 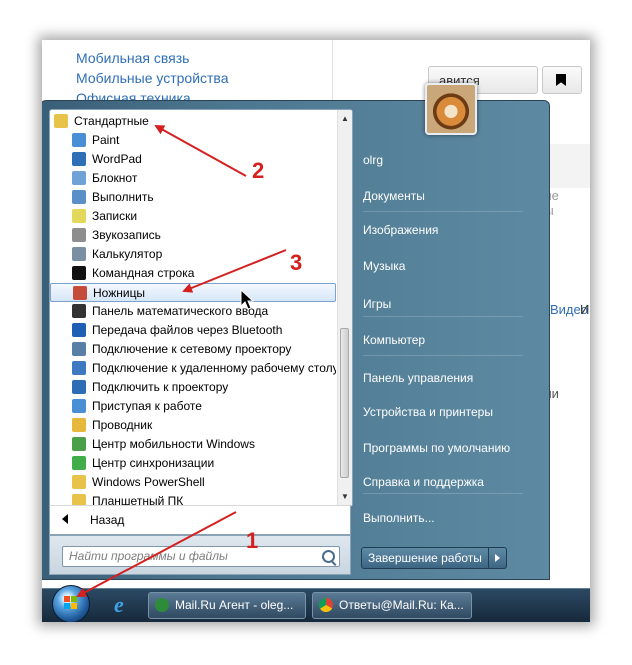 I want to click on program-label: Ножницы, so click(x=119, y=293).